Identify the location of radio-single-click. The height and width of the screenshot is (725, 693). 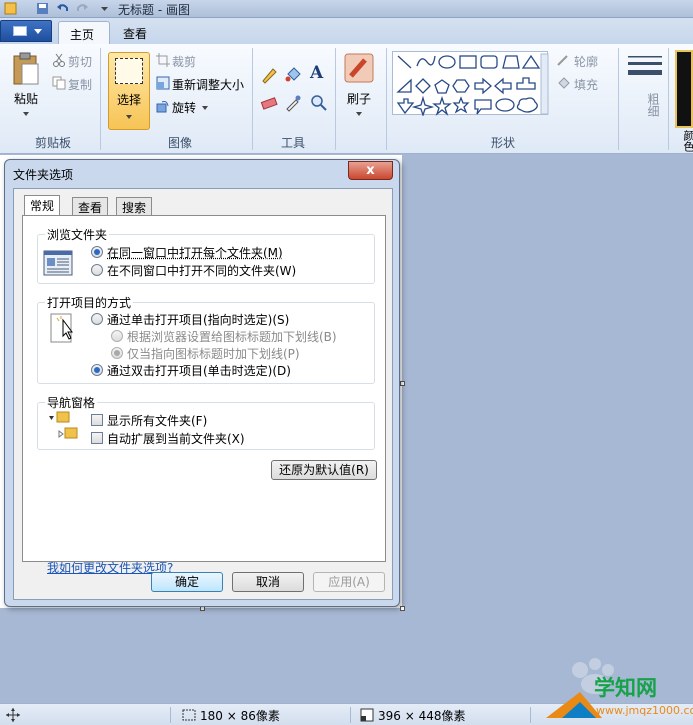
(97, 319).